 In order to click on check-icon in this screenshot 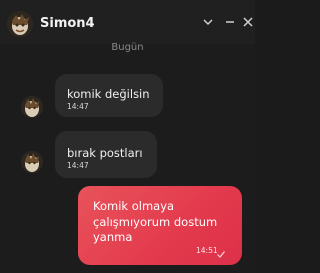, I will do `click(221, 251)`.